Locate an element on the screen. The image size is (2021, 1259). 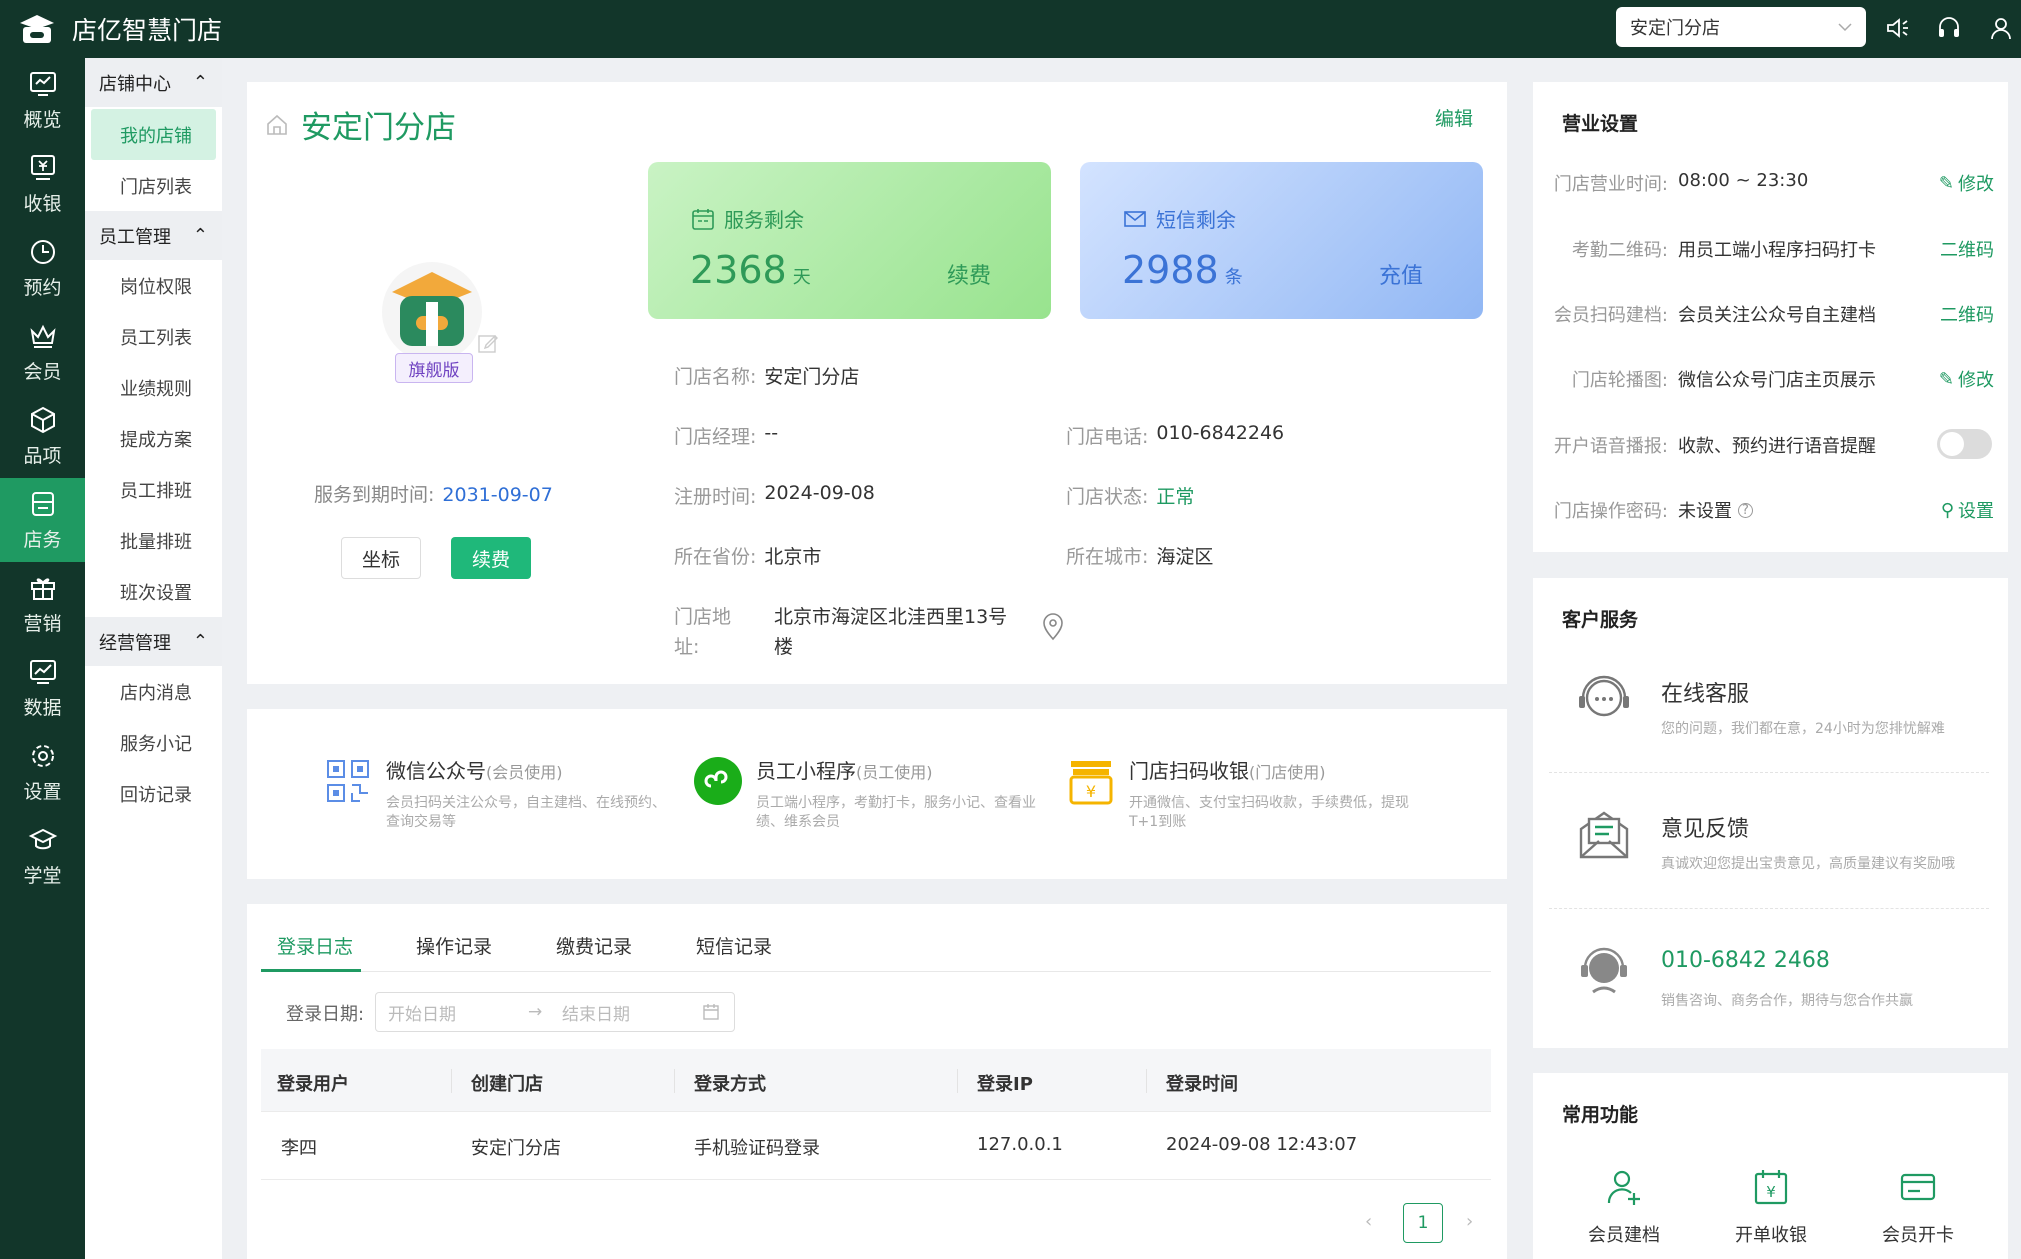
tab-payment-log: 缴费记录 is located at coordinates (594, 945).